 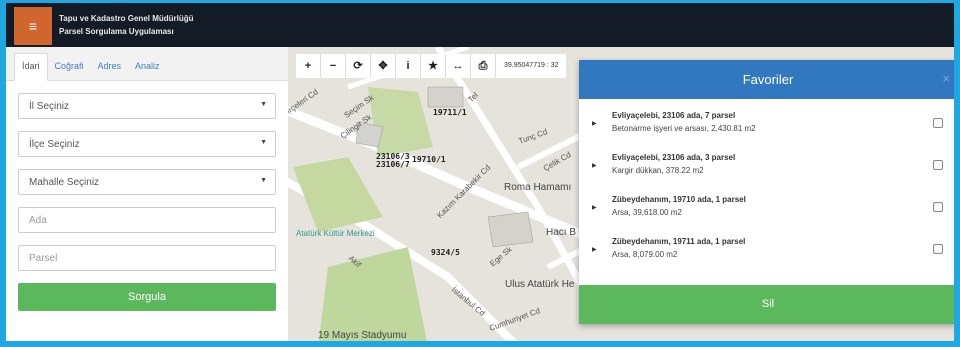 What do you see at coordinates (49, 106) in the screenshot?
I see `il-select-value: İl Seçiniz` at bounding box center [49, 106].